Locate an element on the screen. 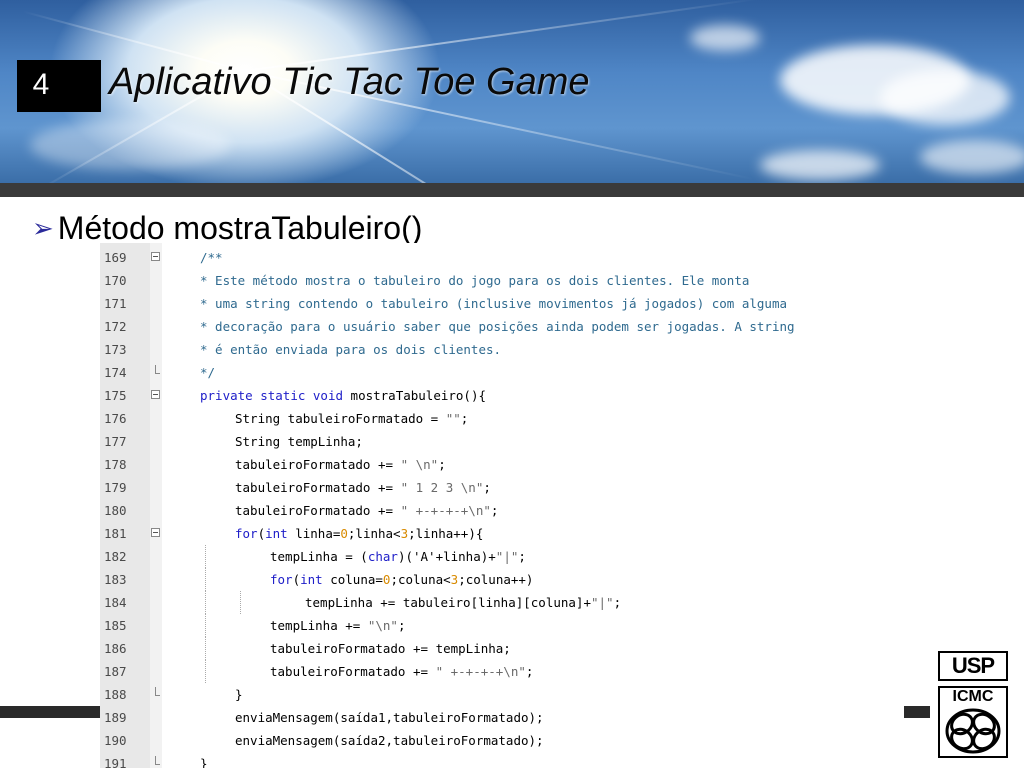 The image size is (1024, 768). code-line: 174 */ is located at coordinates (510, 372).